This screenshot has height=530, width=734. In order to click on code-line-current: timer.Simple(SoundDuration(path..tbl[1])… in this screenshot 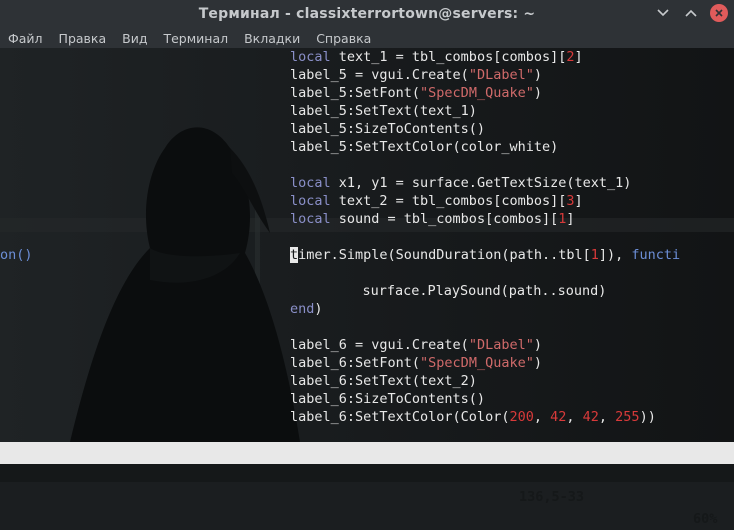, I will do `click(485, 255)`.